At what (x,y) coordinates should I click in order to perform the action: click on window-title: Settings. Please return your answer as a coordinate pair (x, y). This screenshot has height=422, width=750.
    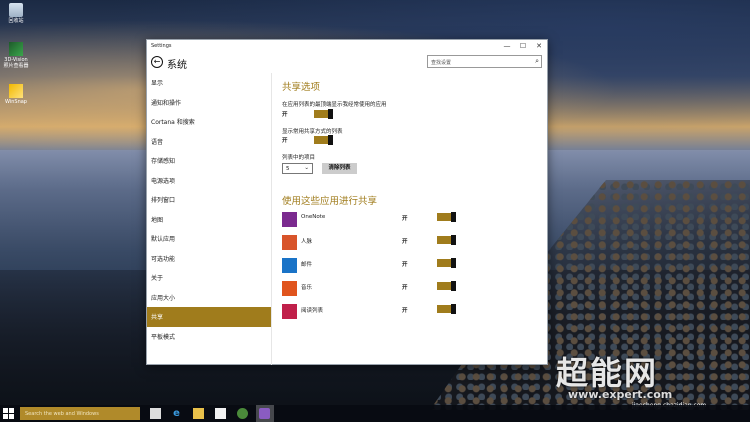
    Looking at the image, I should click on (161, 46).